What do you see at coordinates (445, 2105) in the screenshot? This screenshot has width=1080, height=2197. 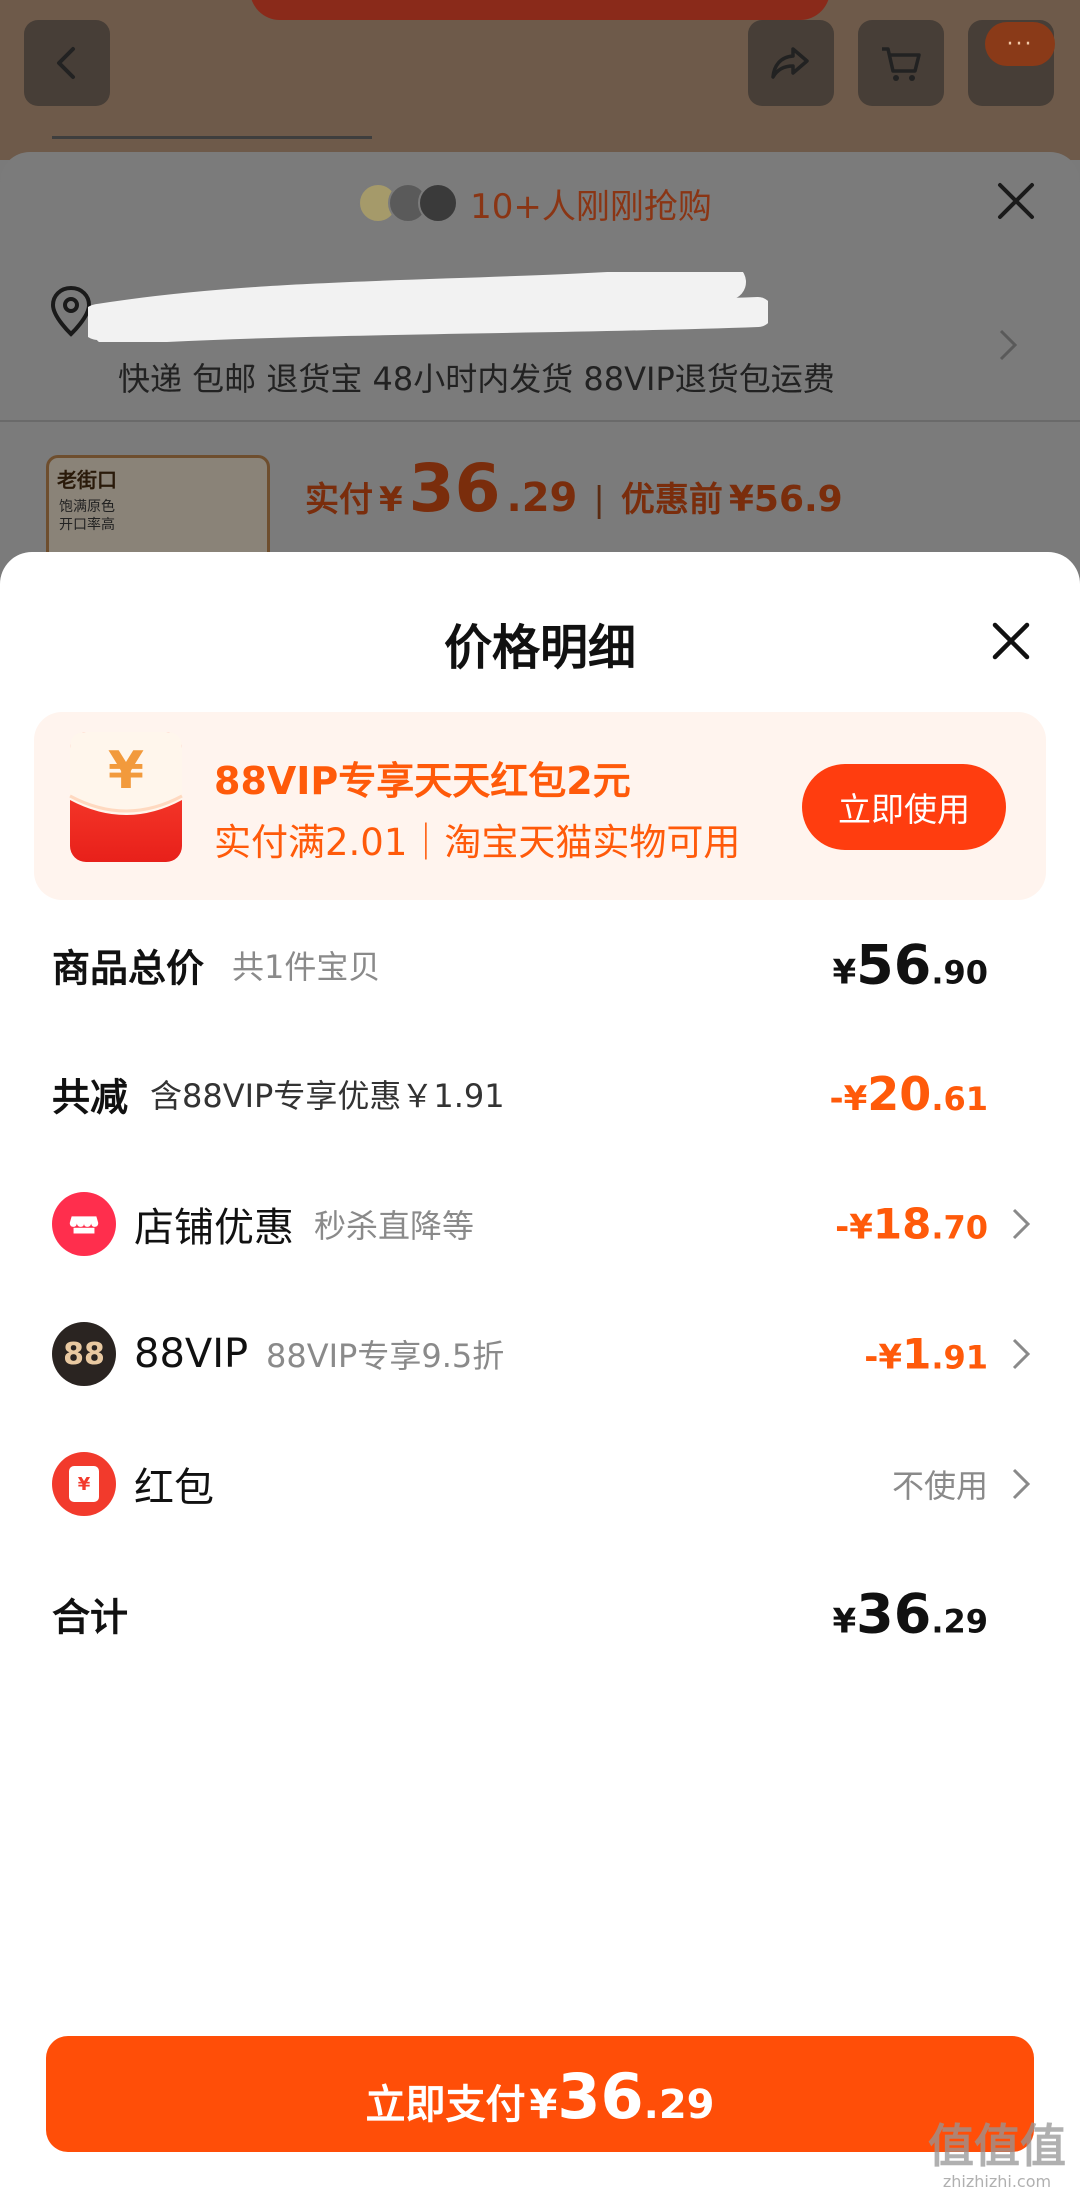 I see `pay-now-label: 立即支付` at bounding box center [445, 2105].